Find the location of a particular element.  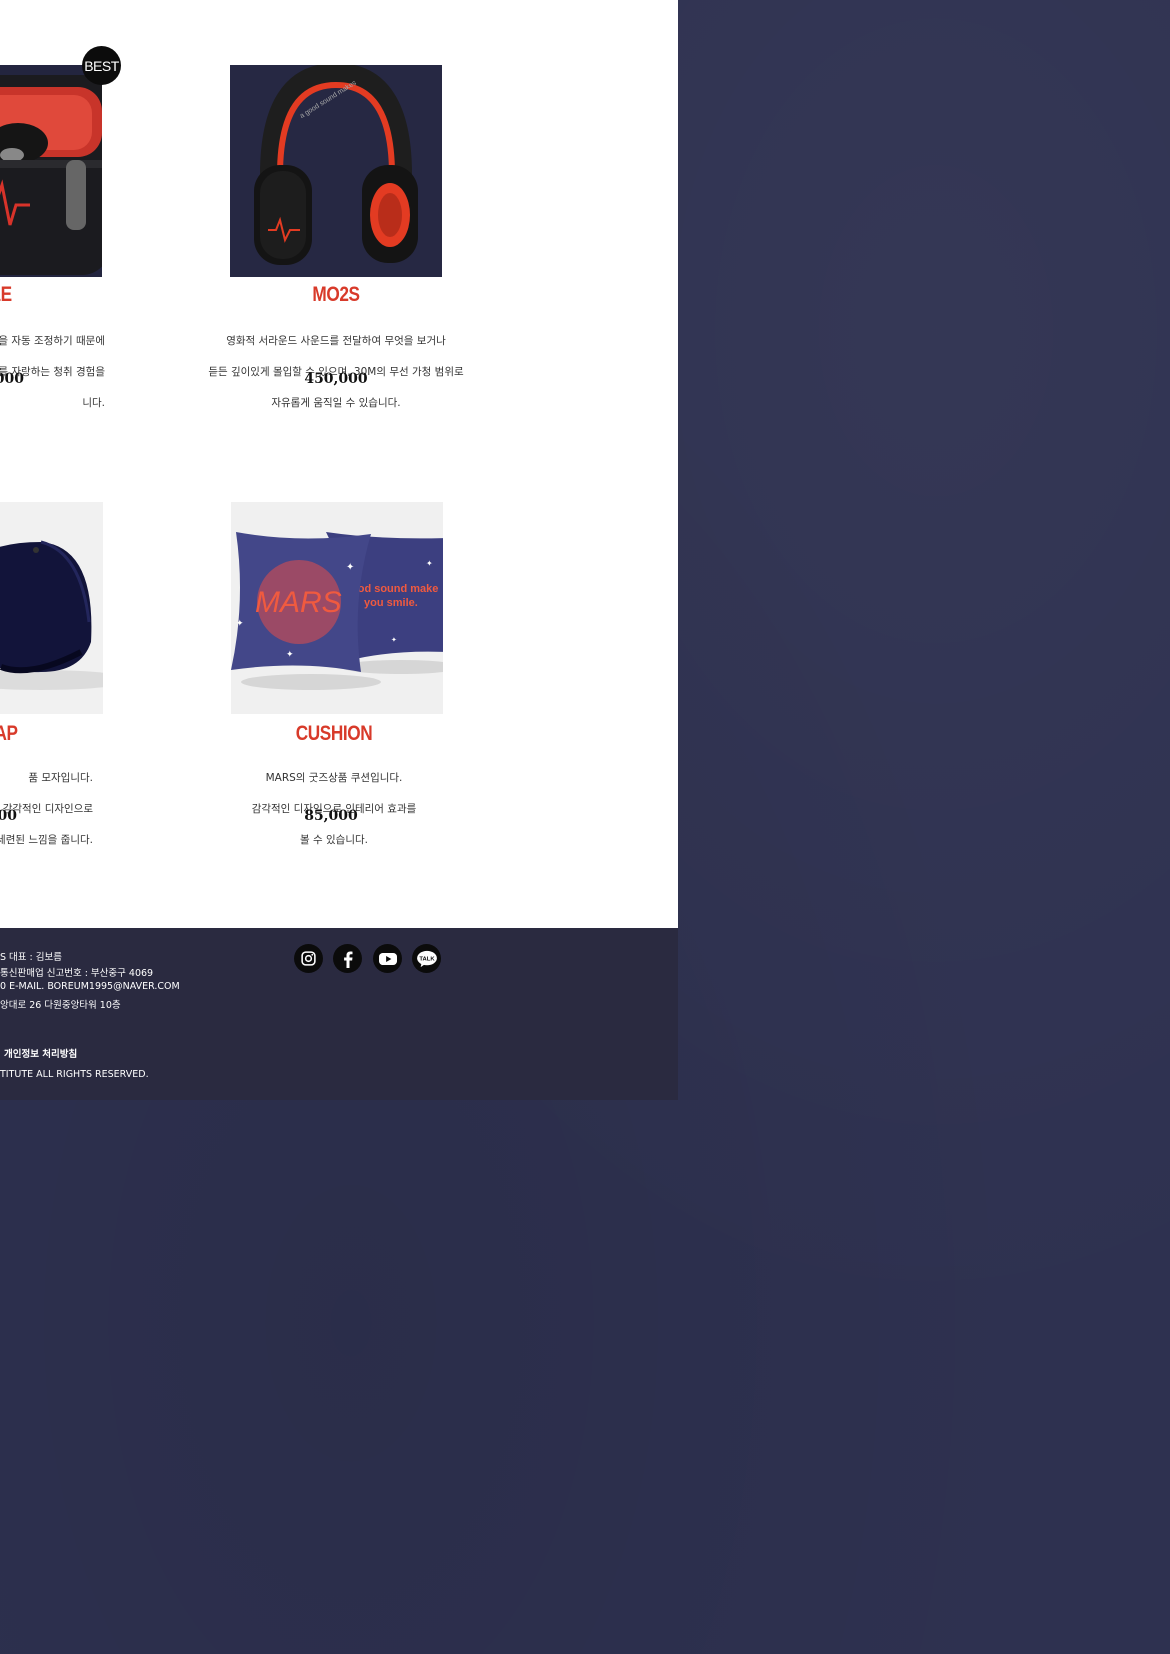

privacy-policy-link: 개인정보 처리방침 is located at coordinates (40, 1053).